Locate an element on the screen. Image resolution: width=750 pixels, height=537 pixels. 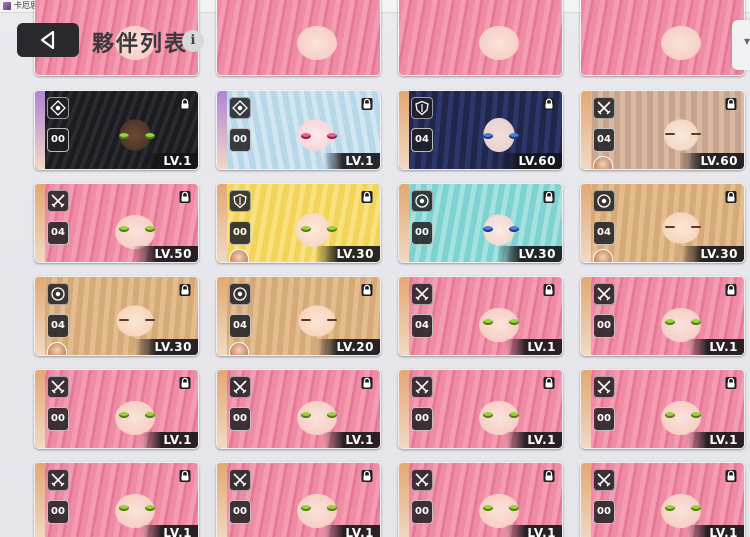
character-portrait is located at coordinates (662, 37).